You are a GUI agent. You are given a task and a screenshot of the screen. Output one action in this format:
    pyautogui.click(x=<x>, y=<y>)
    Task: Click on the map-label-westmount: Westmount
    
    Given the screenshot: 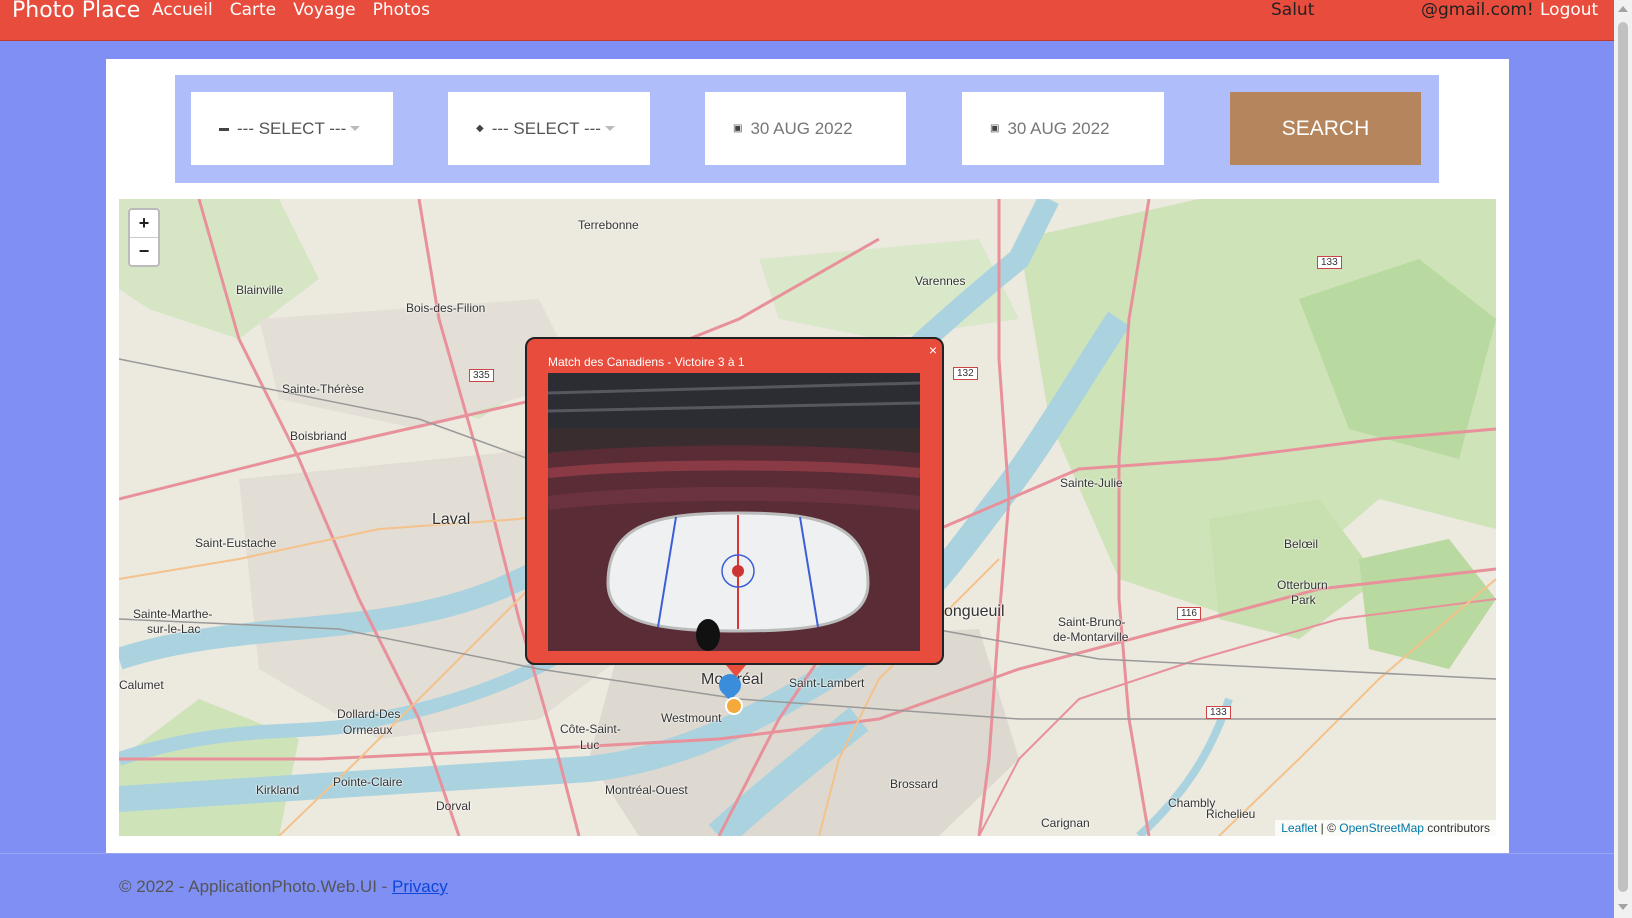 What is the action you would take?
    pyautogui.click(x=691, y=718)
    